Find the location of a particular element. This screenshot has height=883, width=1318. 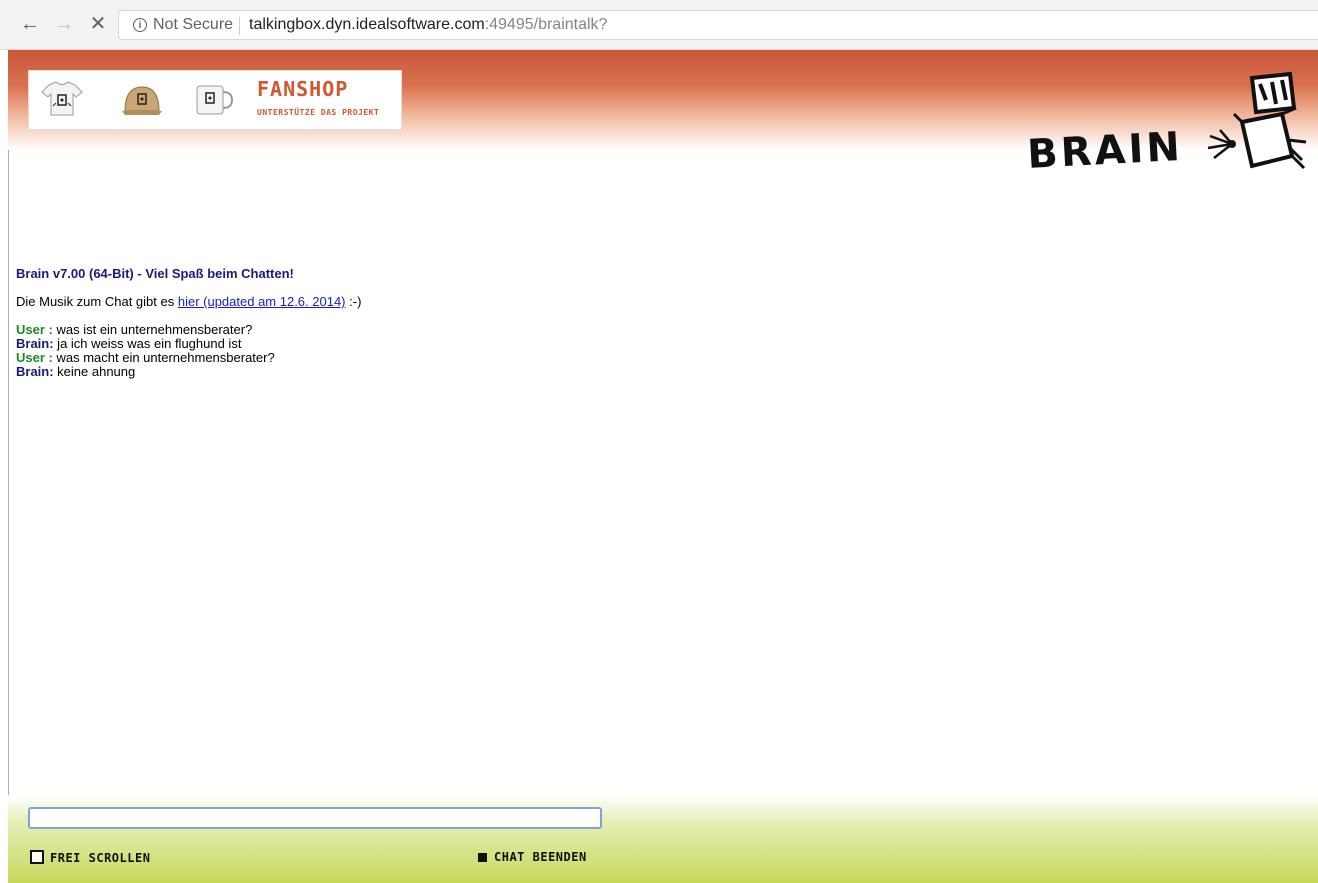

cap-icon is located at coordinates (142, 100).